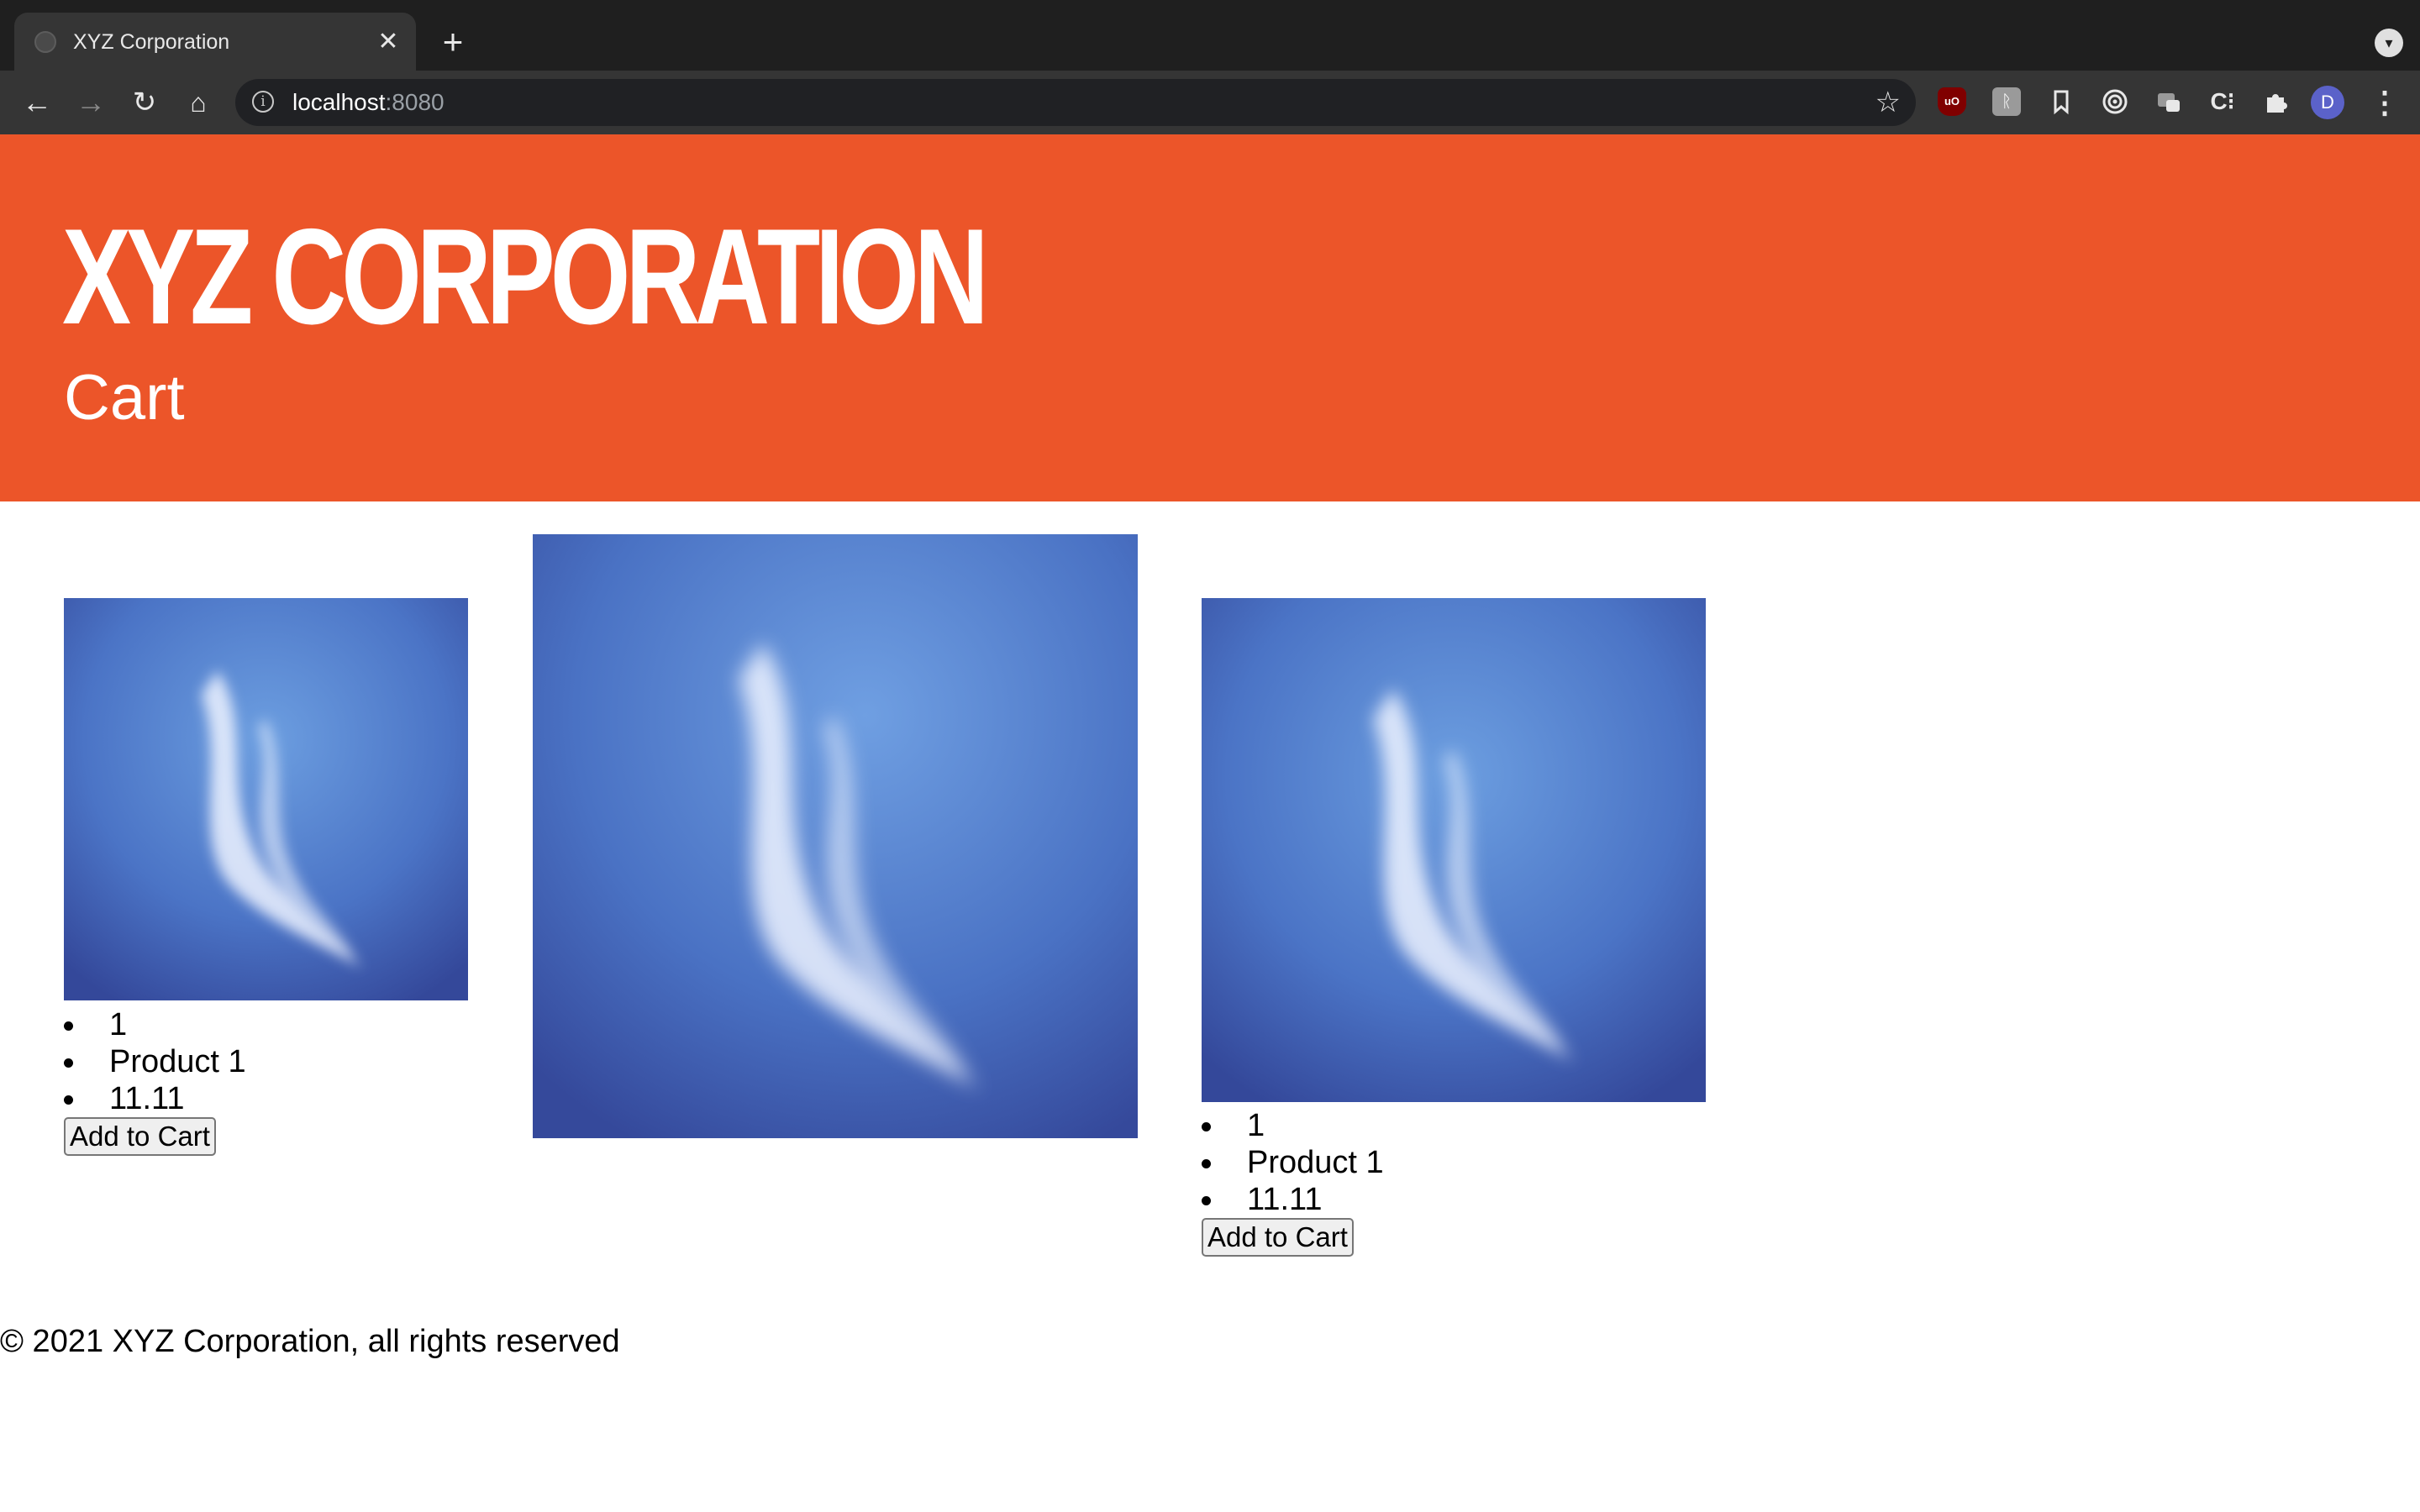 This screenshot has height=1512, width=2420. What do you see at coordinates (45, 42) in the screenshot?
I see `favicon-icon` at bounding box center [45, 42].